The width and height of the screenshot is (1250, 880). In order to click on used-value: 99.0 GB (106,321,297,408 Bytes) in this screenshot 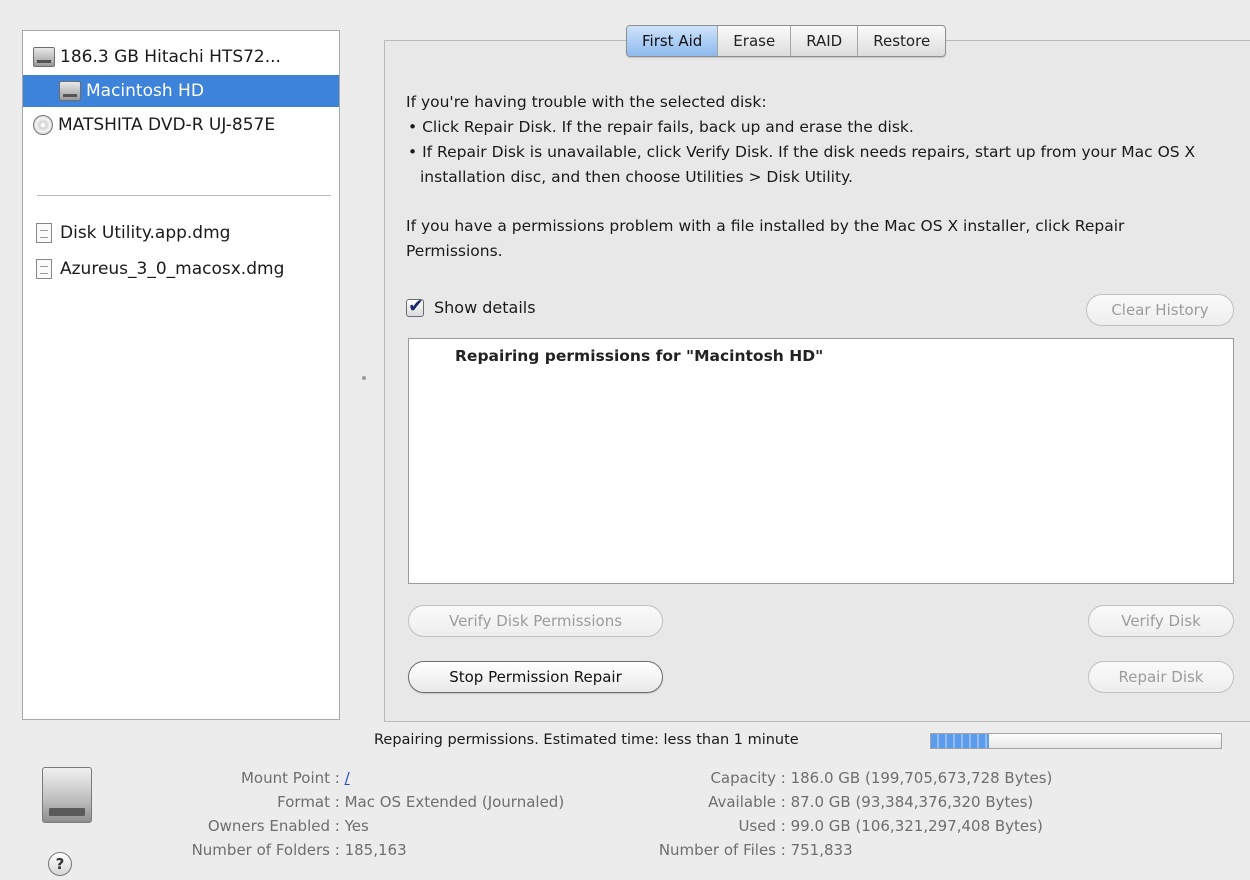, I will do `click(916, 826)`.